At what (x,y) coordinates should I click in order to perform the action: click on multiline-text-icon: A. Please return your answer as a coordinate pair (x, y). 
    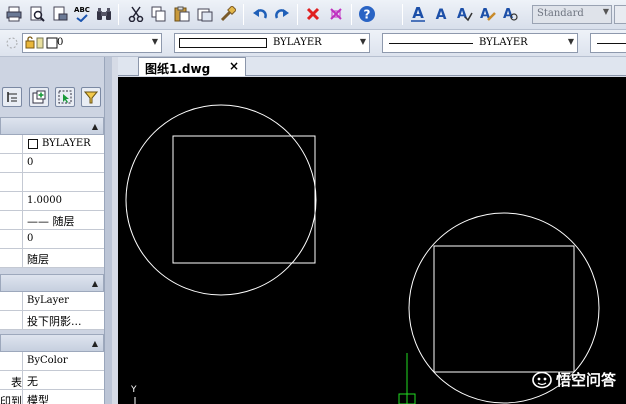
    Looking at the image, I should click on (441, 14).